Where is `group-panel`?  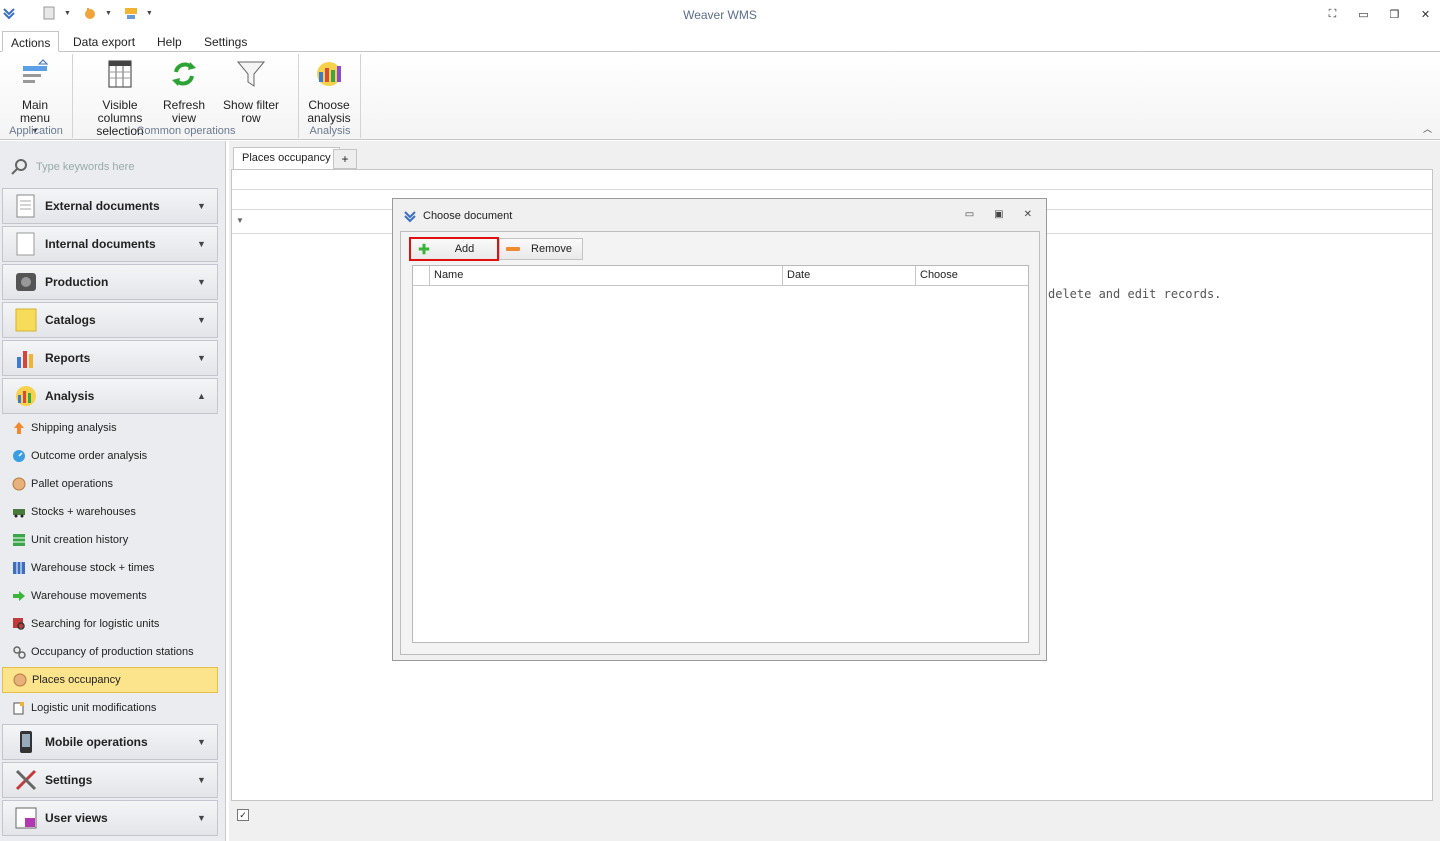
group-panel is located at coordinates (832, 180).